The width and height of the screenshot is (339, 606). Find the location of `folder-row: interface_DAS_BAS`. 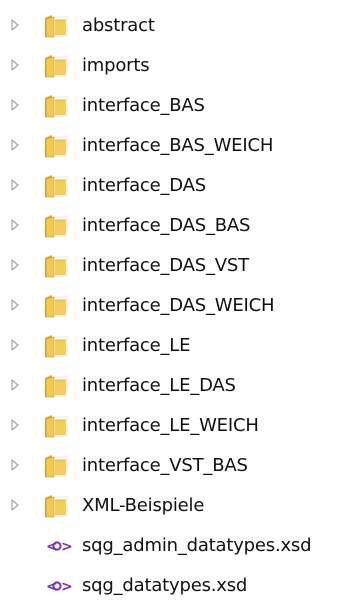

folder-row: interface_DAS_BAS is located at coordinates (169, 226).